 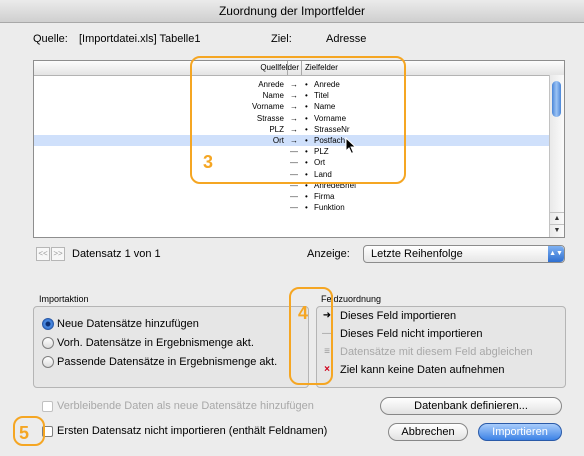 I want to click on legend-match-label: Datensätze mit diesem Feld abgleichen, so click(x=436, y=352).